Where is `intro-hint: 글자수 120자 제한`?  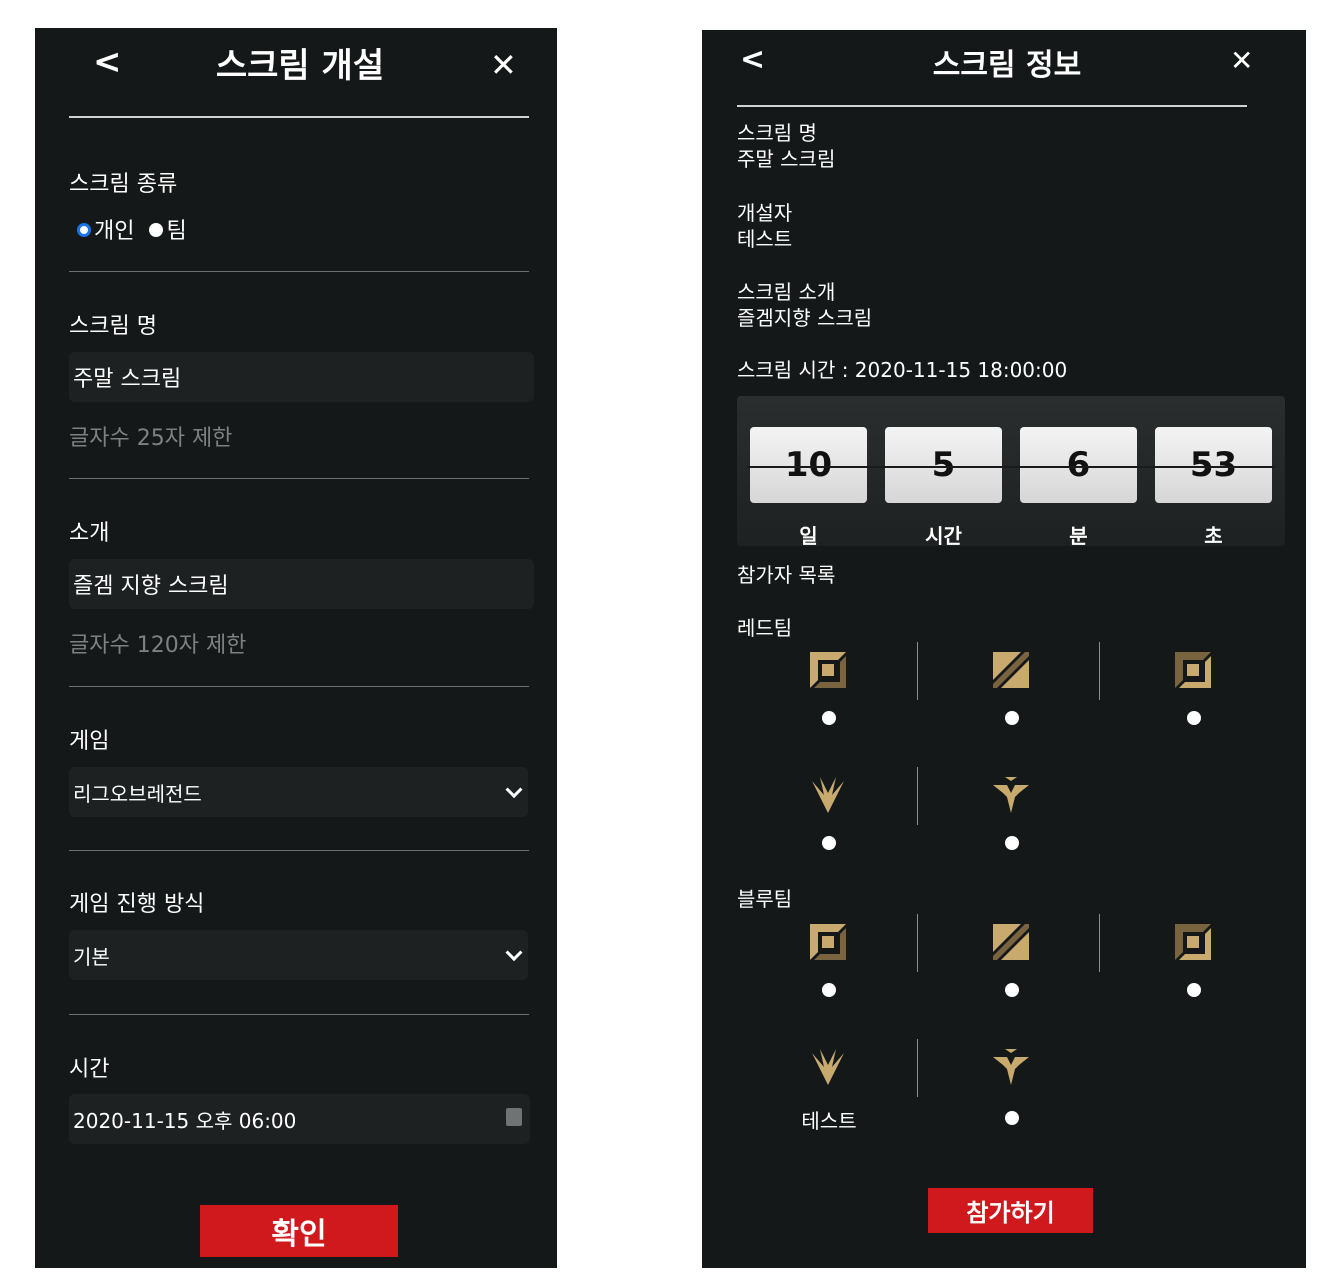
intro-hint: 글자수 120자 제한 is located at coordinates (158, 645).